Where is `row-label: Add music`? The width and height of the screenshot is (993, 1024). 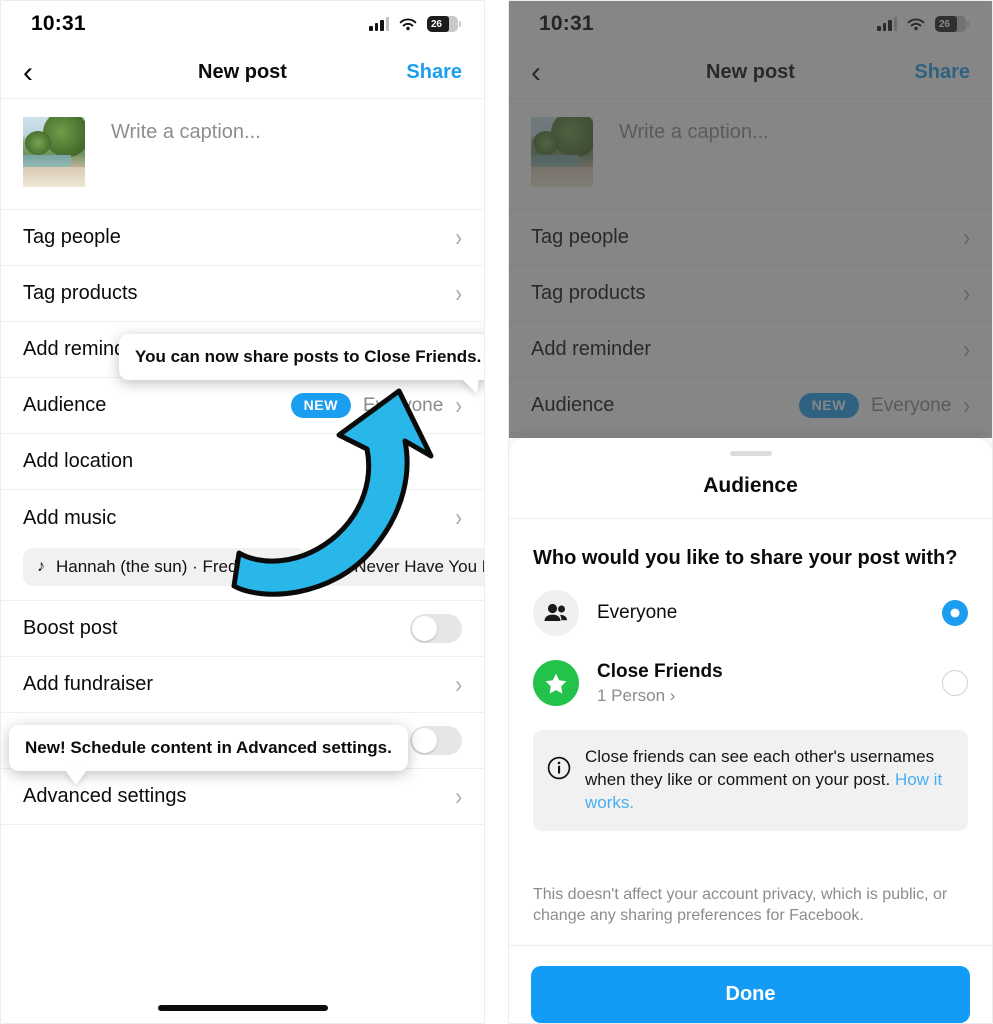 row-label: Add music is located at coordinates (70, 517).